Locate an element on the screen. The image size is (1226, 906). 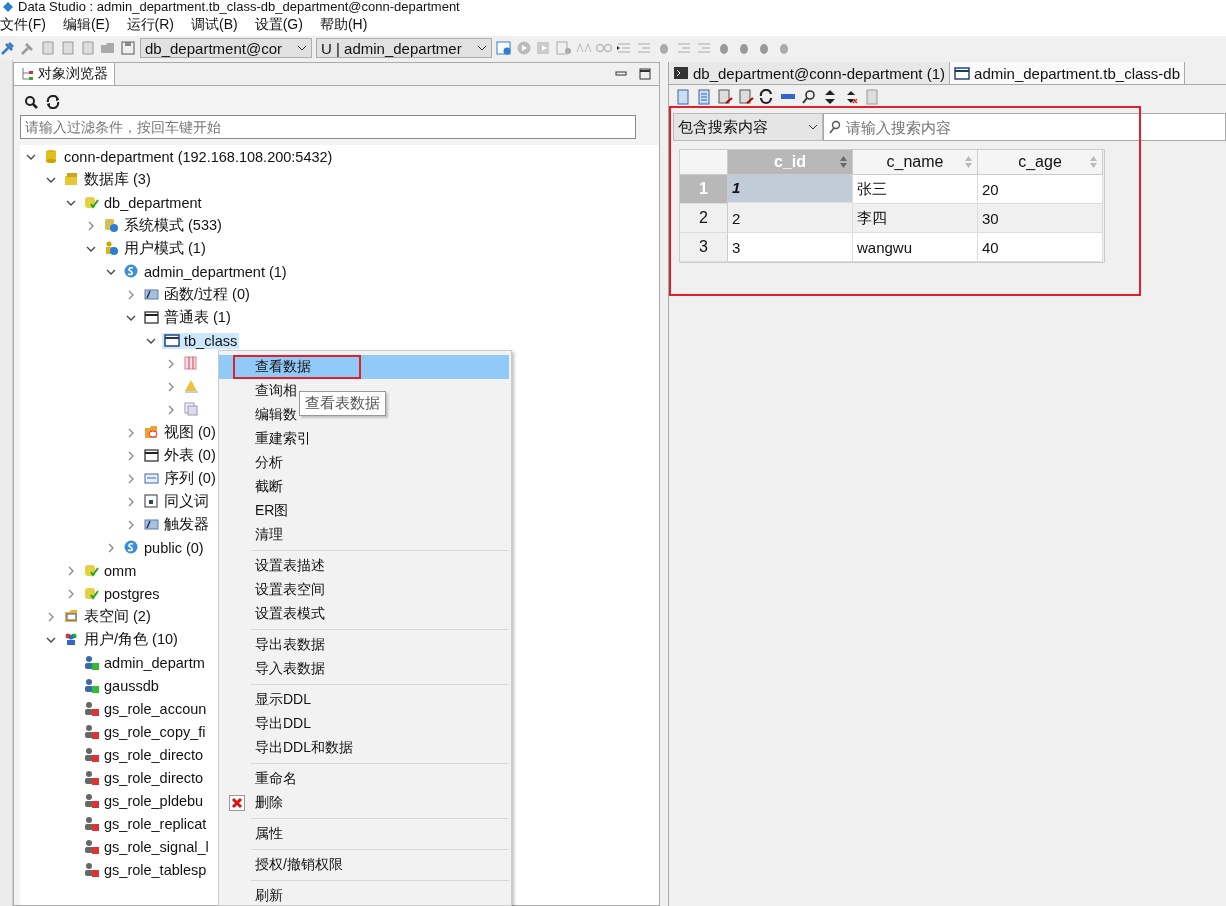
tree-item: gaussdb is located at coordinates (131, 685).